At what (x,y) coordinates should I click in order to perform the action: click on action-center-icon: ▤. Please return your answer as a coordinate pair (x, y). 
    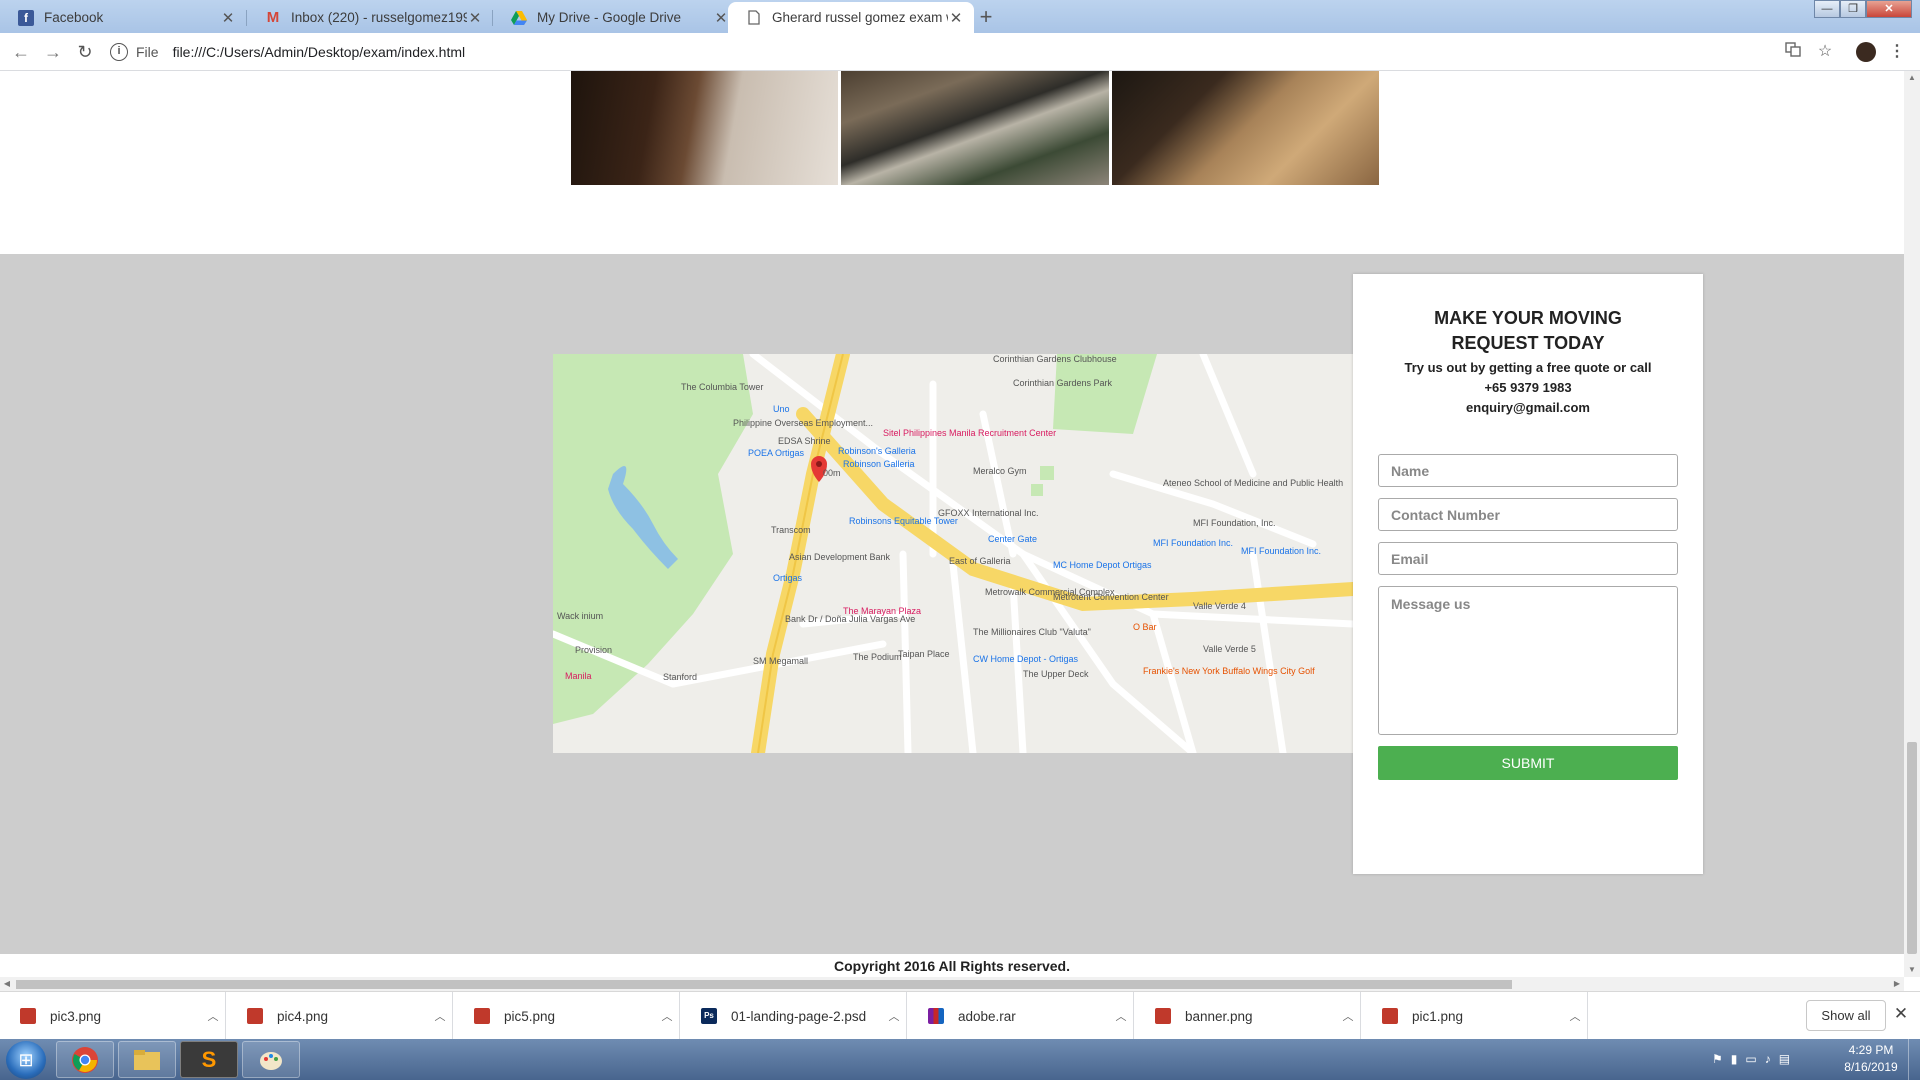
    Looking at the image, I should click on (1784, 1059).